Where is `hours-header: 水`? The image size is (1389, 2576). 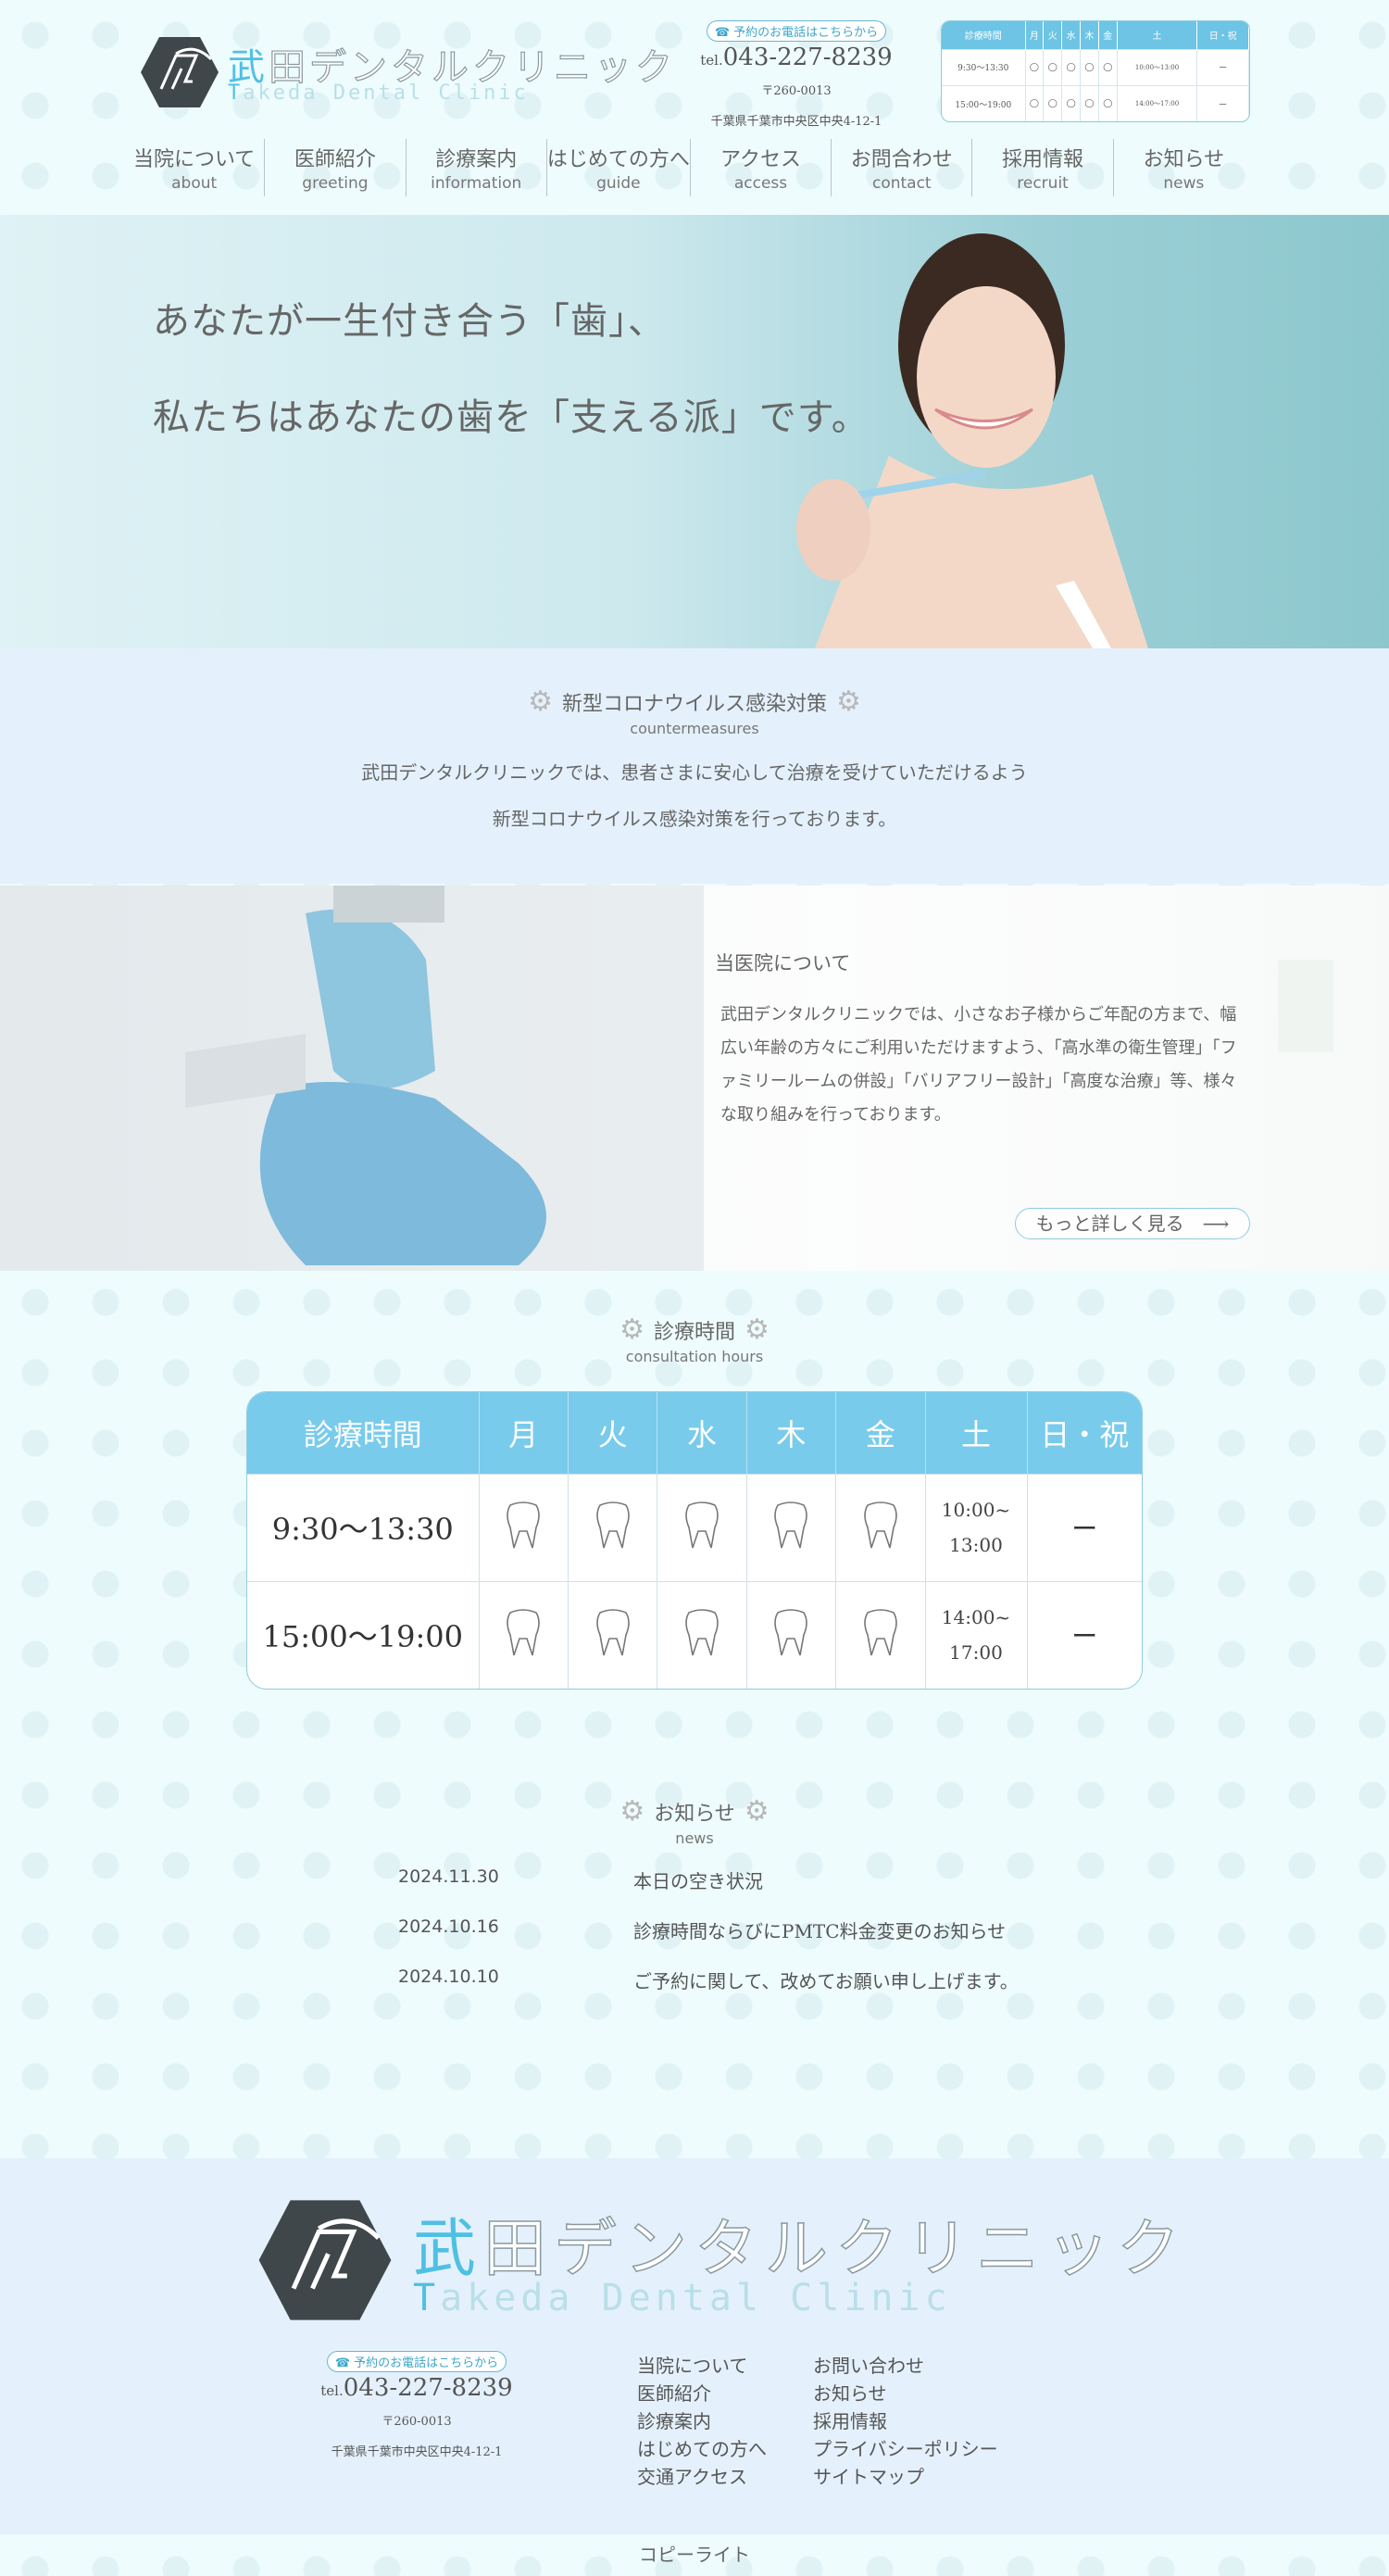
hours-header: 水 is located at coordinates (702, 1433).